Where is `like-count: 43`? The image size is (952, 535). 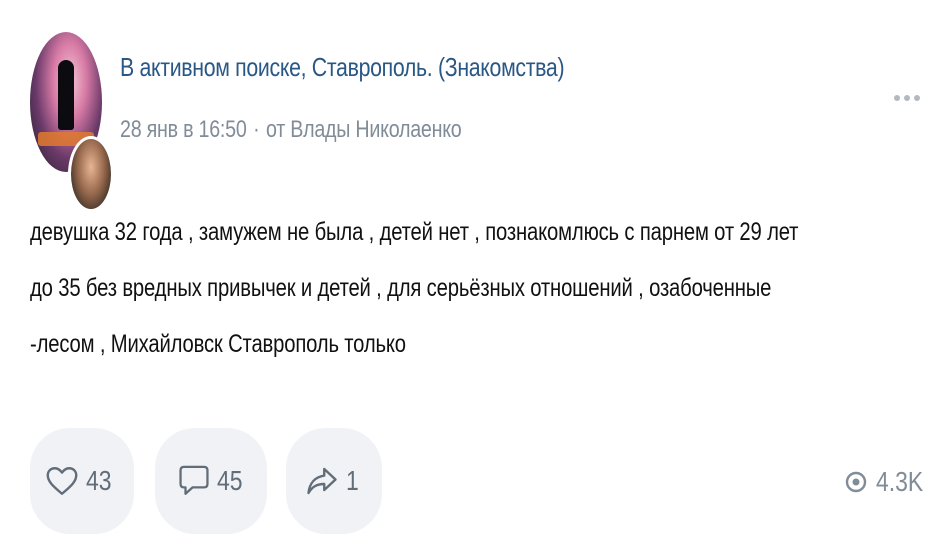 like-count: 43 is located at coordinates (99, 480).